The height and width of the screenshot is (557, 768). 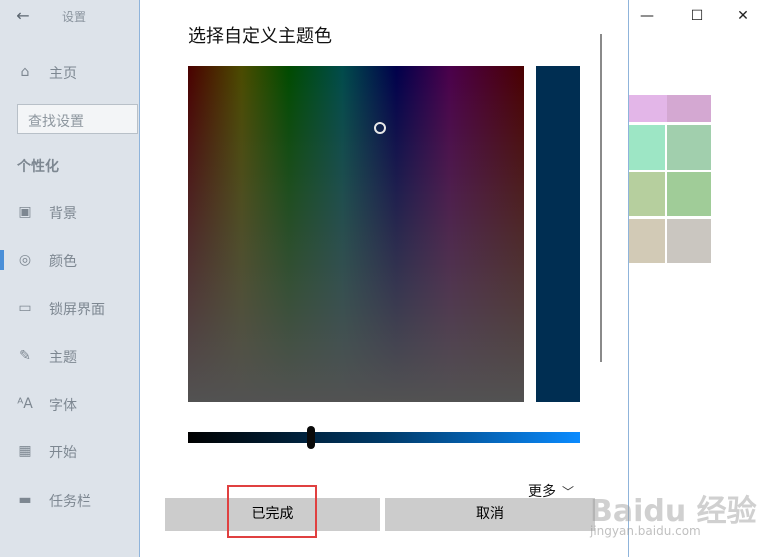 I want to click on nav-item-background: ▣ 背景, so click(x=70, y=212).